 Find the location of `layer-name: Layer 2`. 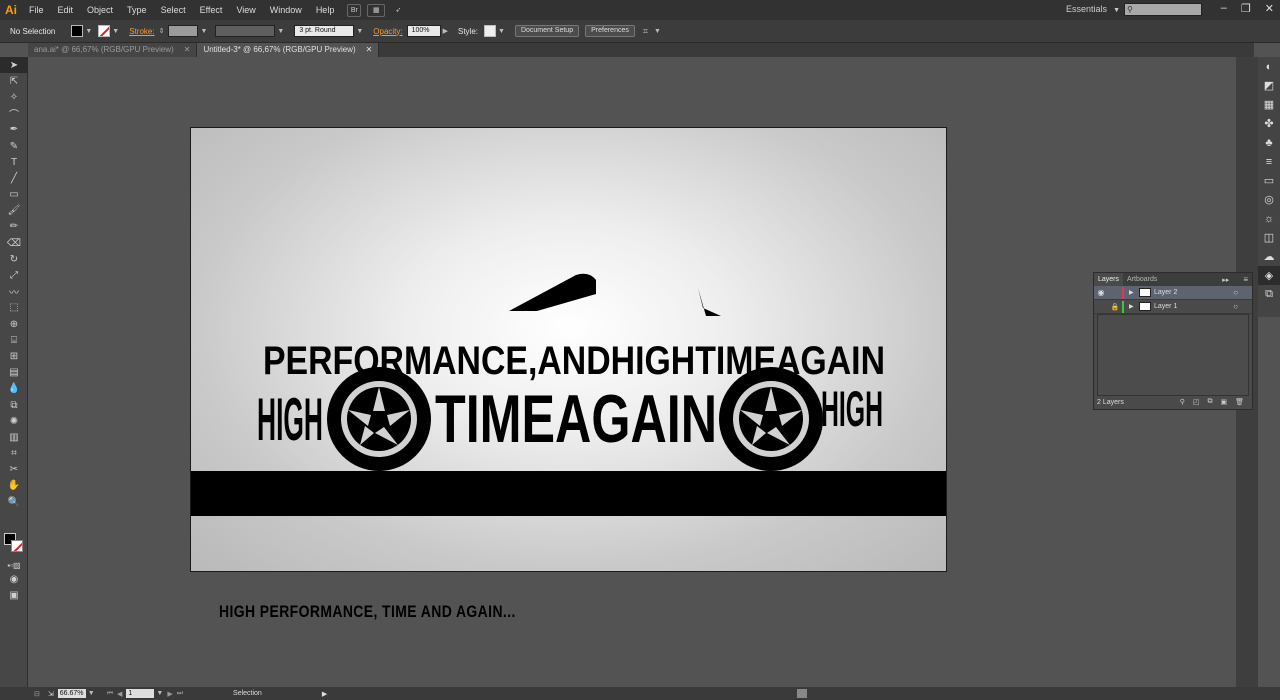

layer-name: Layer 2 is located at coordinates (1165, 292).